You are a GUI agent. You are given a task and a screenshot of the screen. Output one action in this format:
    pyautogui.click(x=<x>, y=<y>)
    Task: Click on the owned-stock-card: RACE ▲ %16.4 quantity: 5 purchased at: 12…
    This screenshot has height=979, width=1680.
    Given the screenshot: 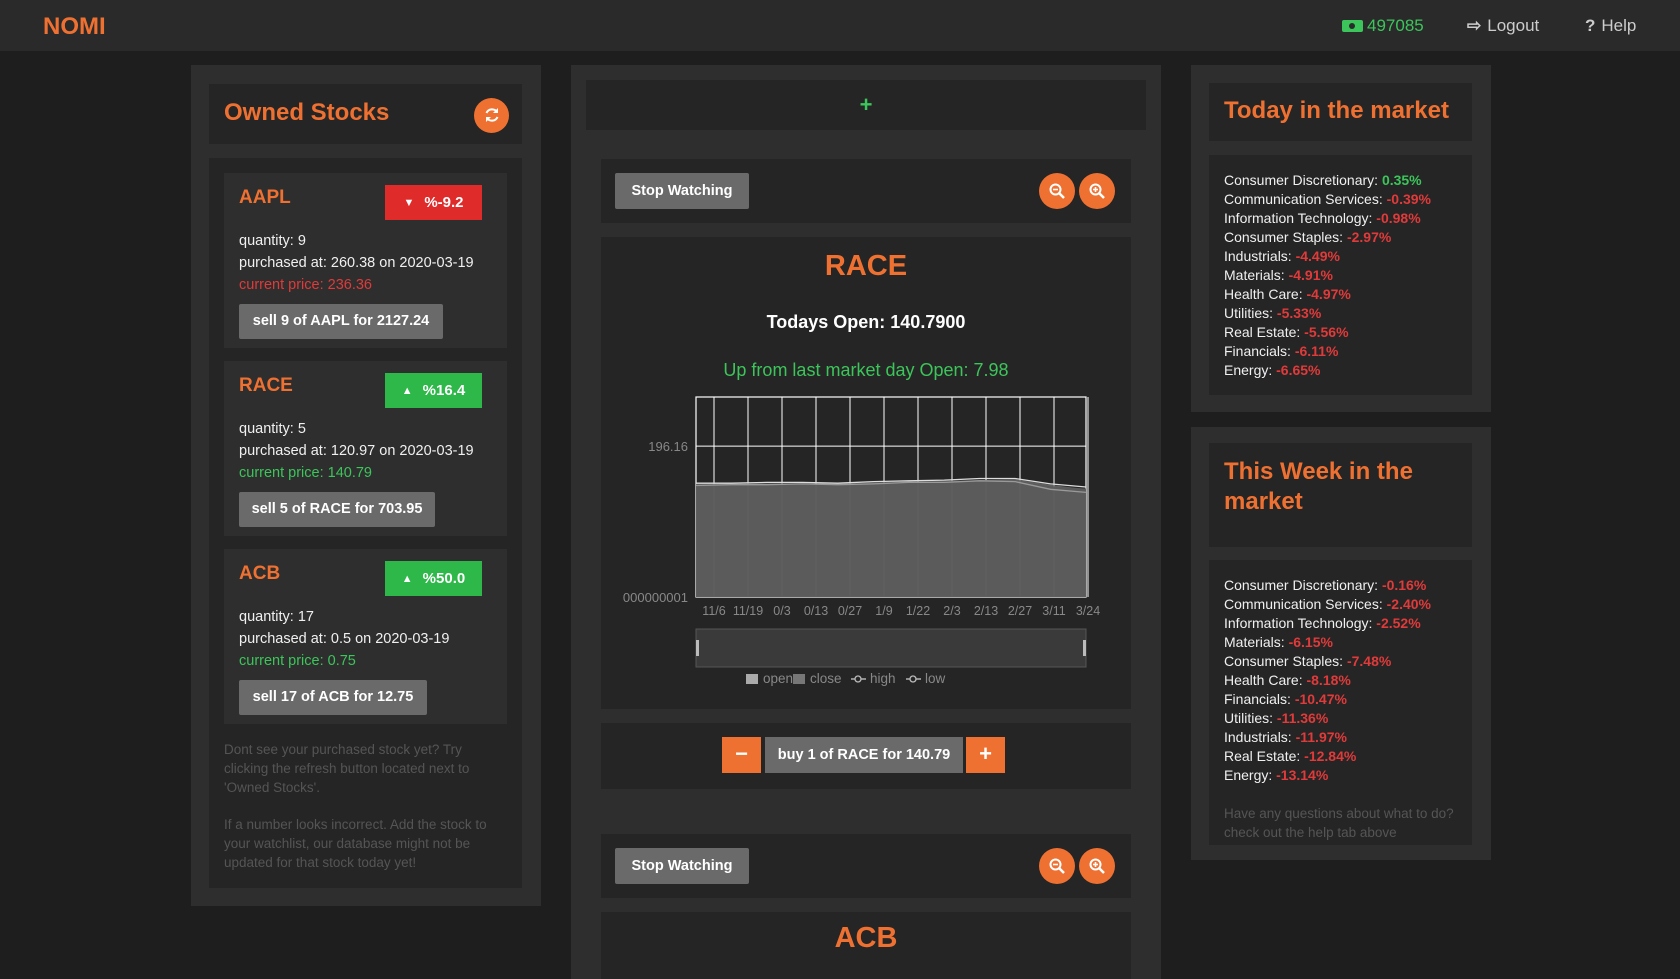 What is the action you would take?
    pyautogui.click(x=365, y=448)
    